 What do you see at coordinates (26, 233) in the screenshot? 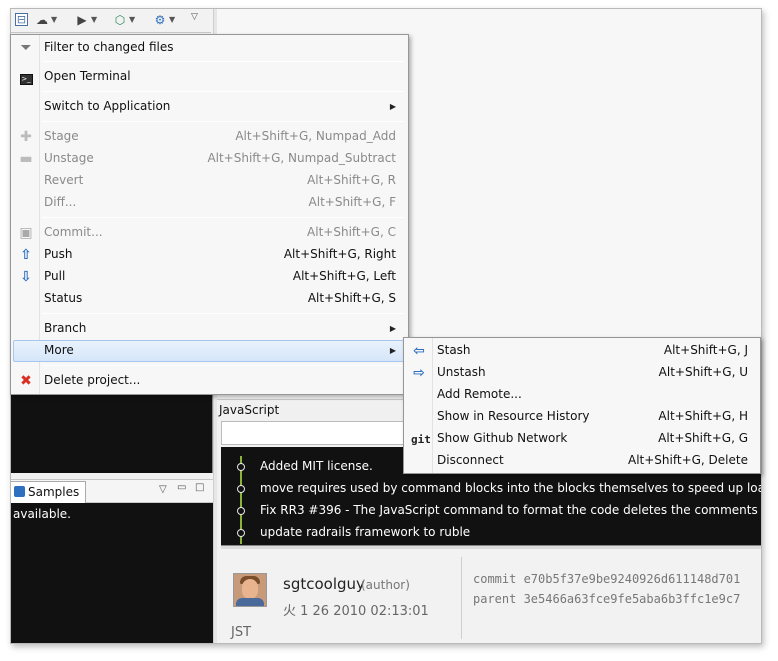
I see `disk-icon: ▣` at bounding box center [26, 233].